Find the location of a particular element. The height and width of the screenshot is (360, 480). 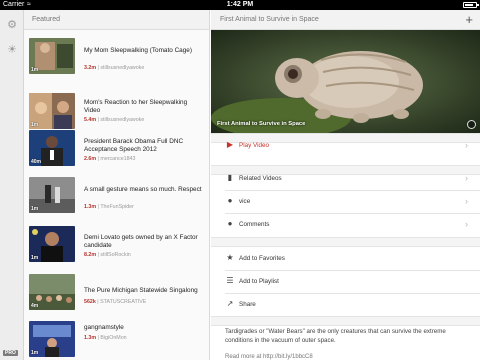

pro-badge: PRO is located at coordinates (10, 353).